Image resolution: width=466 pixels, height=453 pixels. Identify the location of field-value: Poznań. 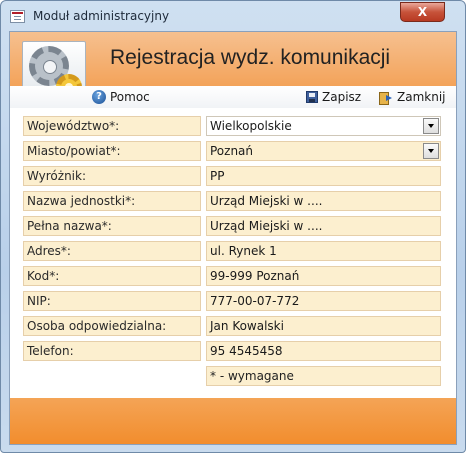
(232, 151).